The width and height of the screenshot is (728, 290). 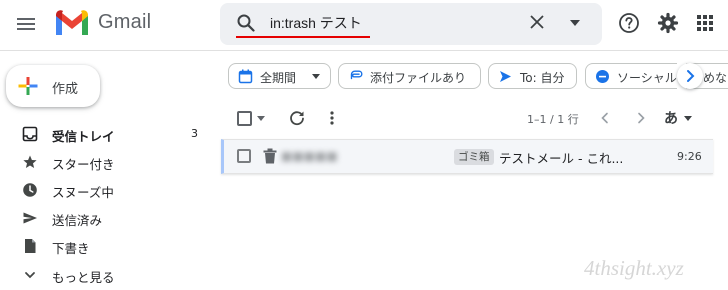 I want to click on chevron-down-icon, so click(x=30, y=275).